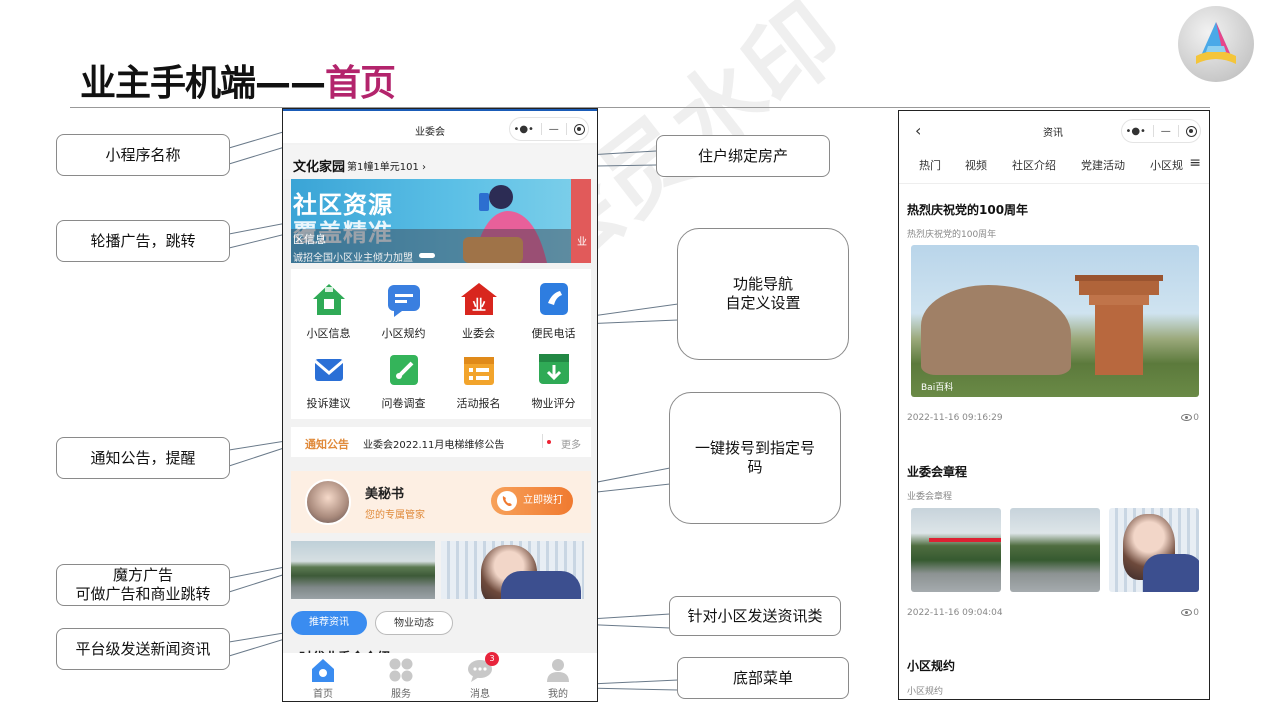 This screenshot has height=720, width=1280. Describe the element at coordinates (955, 418) in the screenshot. I see `article-date: 2022-11-16 09:16:29` at that location.